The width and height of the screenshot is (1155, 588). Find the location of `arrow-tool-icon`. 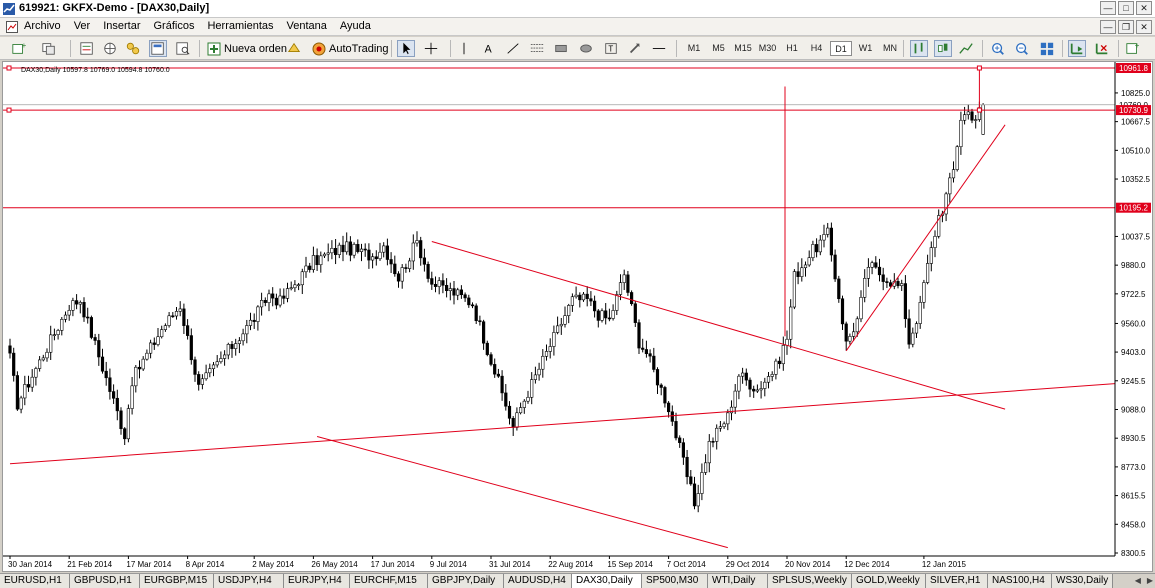

arrow-tool-icon is located at coordinates (635, 48).